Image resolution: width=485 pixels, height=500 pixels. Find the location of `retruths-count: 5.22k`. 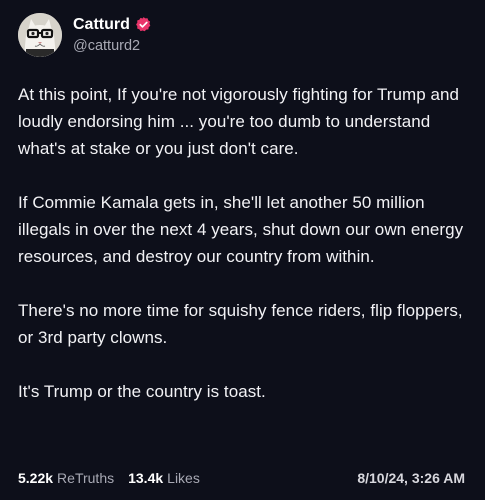

retruths-count: 5.22k is located at coordinates (36, 478).